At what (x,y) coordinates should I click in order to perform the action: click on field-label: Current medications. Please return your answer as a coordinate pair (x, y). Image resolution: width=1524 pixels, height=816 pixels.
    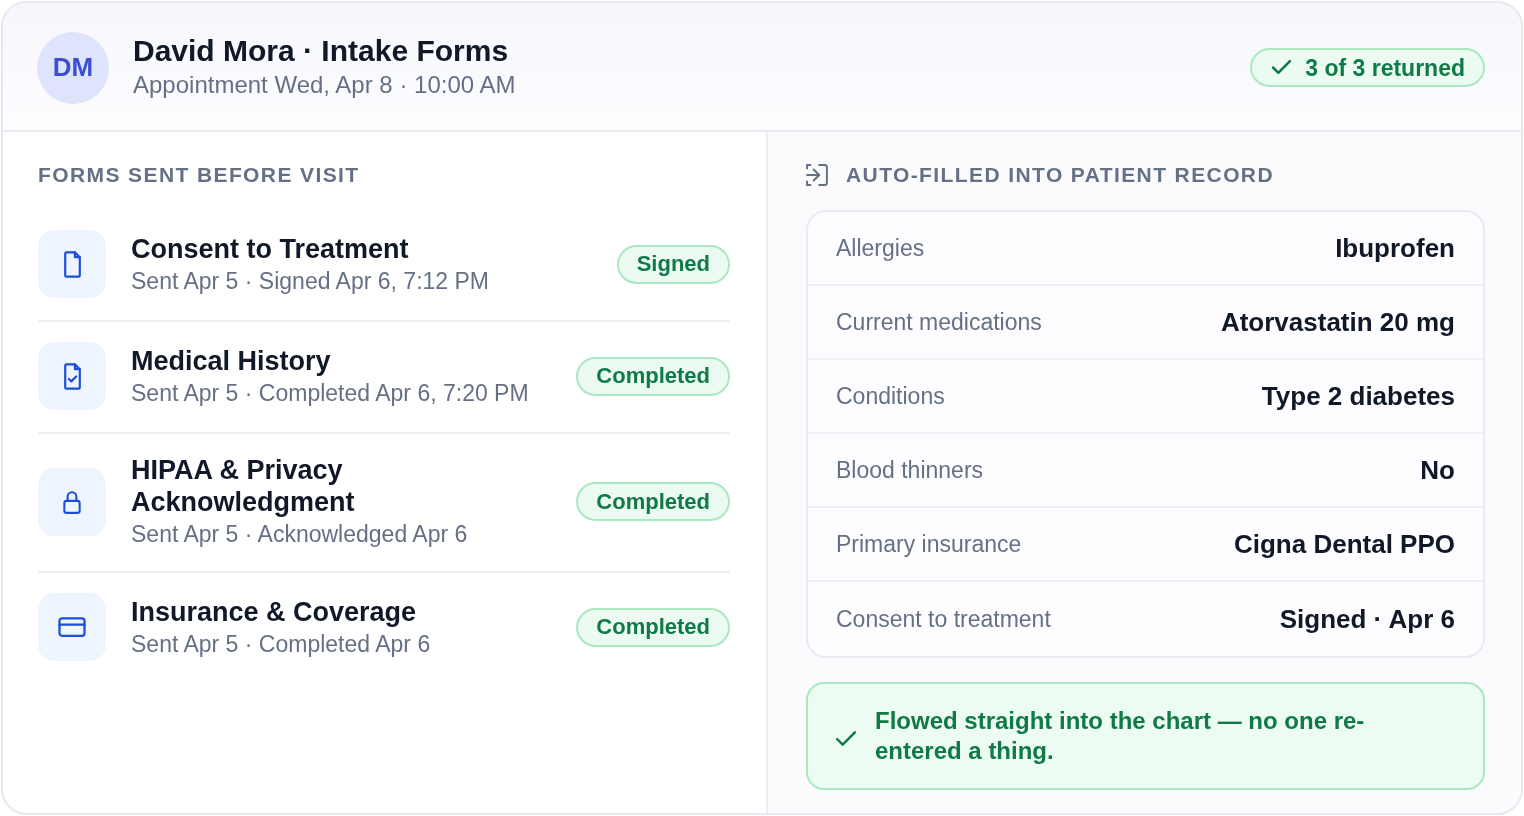
    Looking at the image, I should click on (939, 322).